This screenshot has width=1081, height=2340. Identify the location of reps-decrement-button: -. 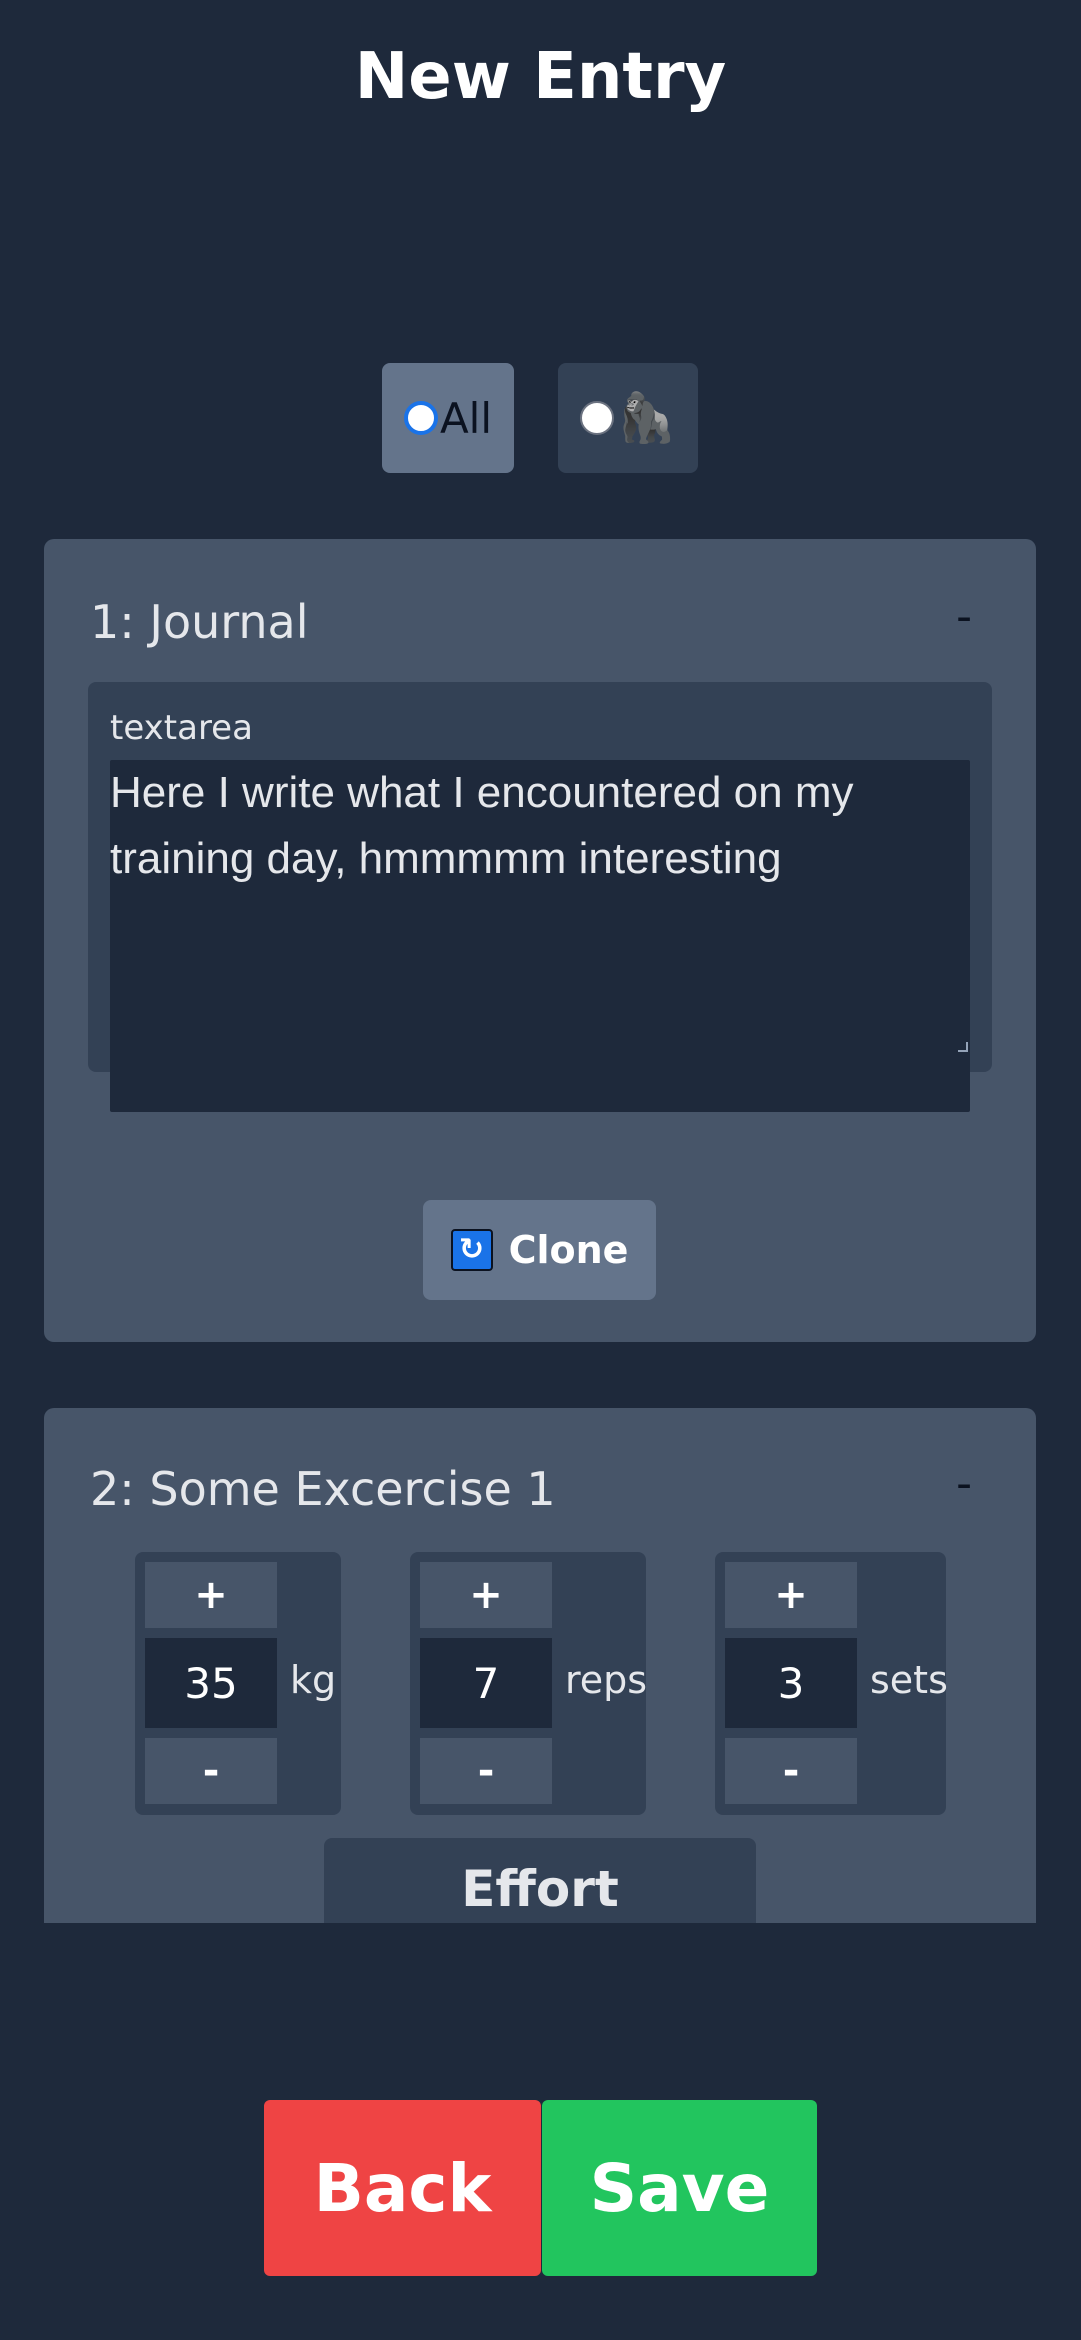
(486, 1771).